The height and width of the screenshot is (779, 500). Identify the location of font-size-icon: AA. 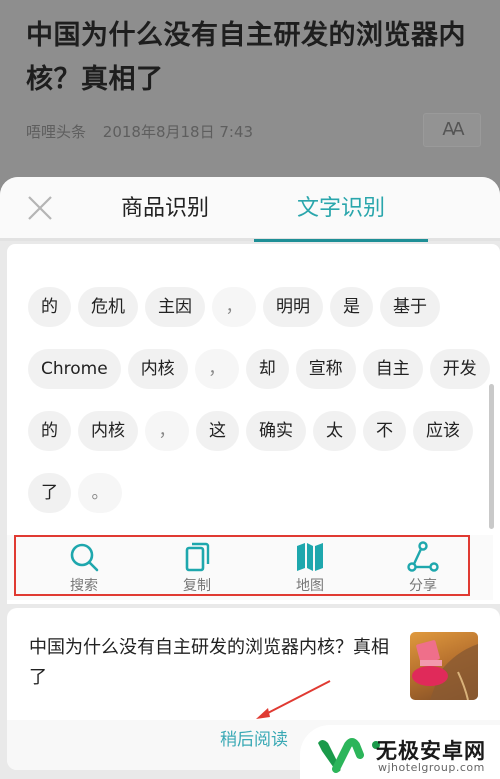
(453, 129).